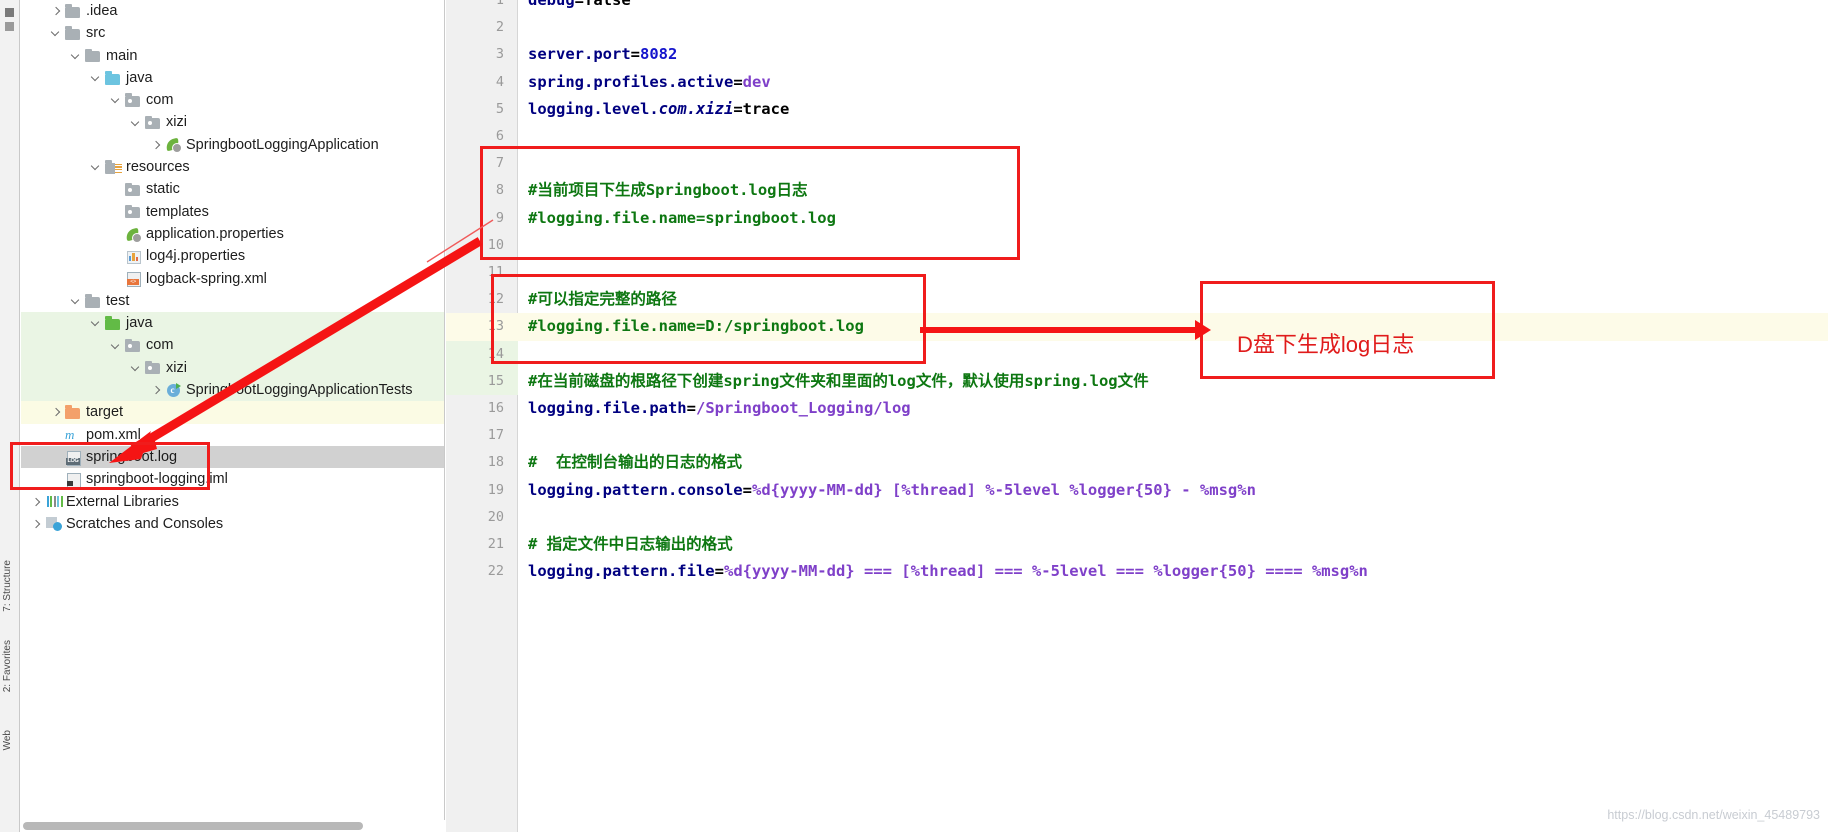 The height and width of the screenshot is (832, 1828). I want to click on tree-row: src, so click(232, 33).